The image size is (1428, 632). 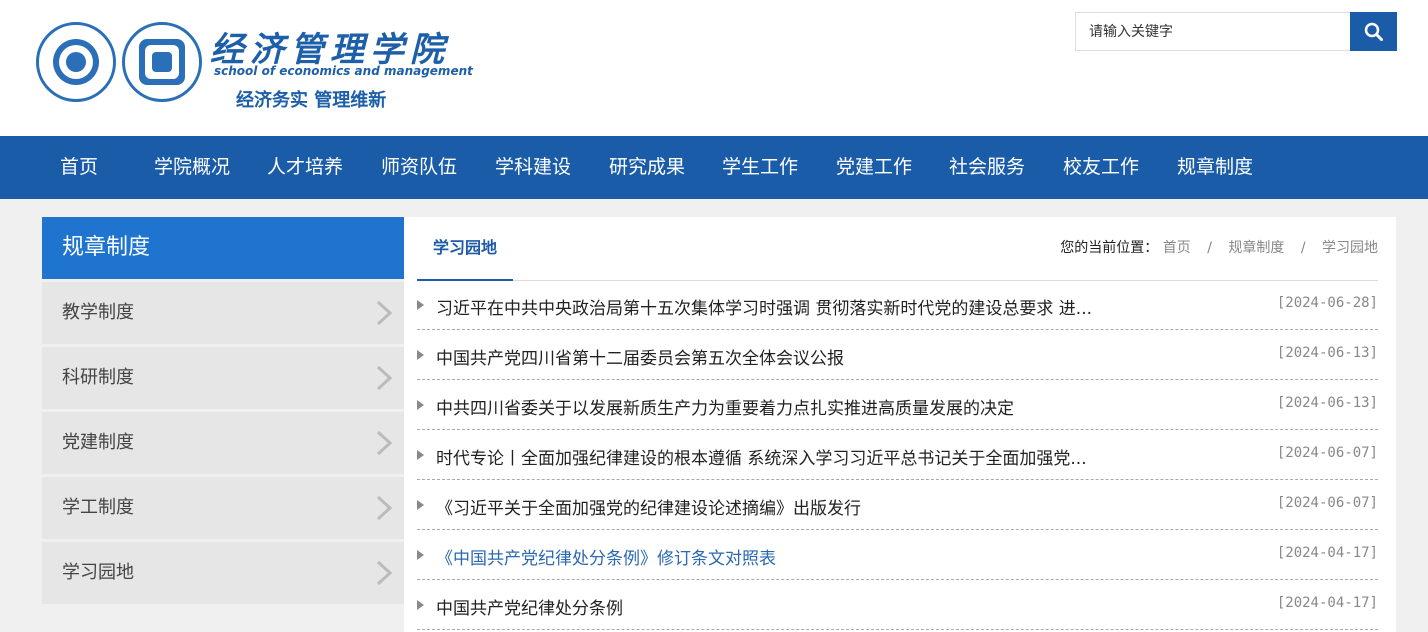 I want to click on sidebar-item-label: 学工制度, so click(x=98, y=507).